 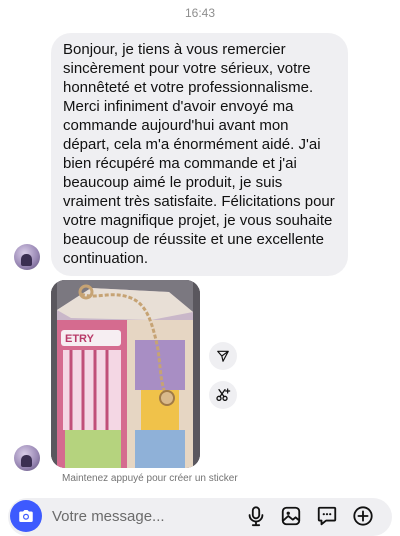 I want to click on microphone-icon, so click(x=256, y=516).